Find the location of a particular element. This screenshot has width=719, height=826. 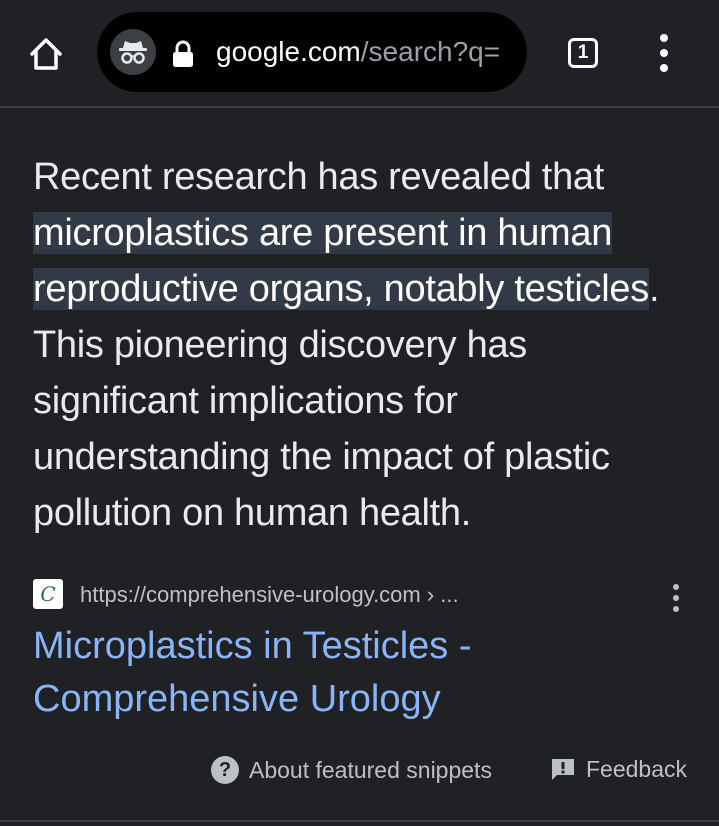

help-icon: ? is located at coordinates (225, 770).